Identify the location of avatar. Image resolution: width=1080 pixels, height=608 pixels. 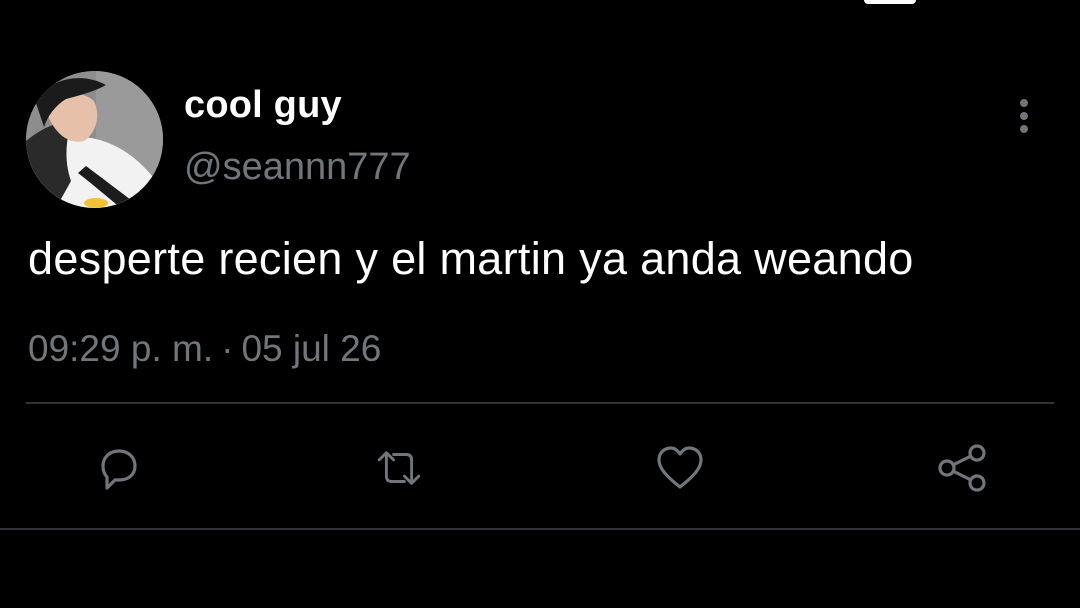
(94, 139).